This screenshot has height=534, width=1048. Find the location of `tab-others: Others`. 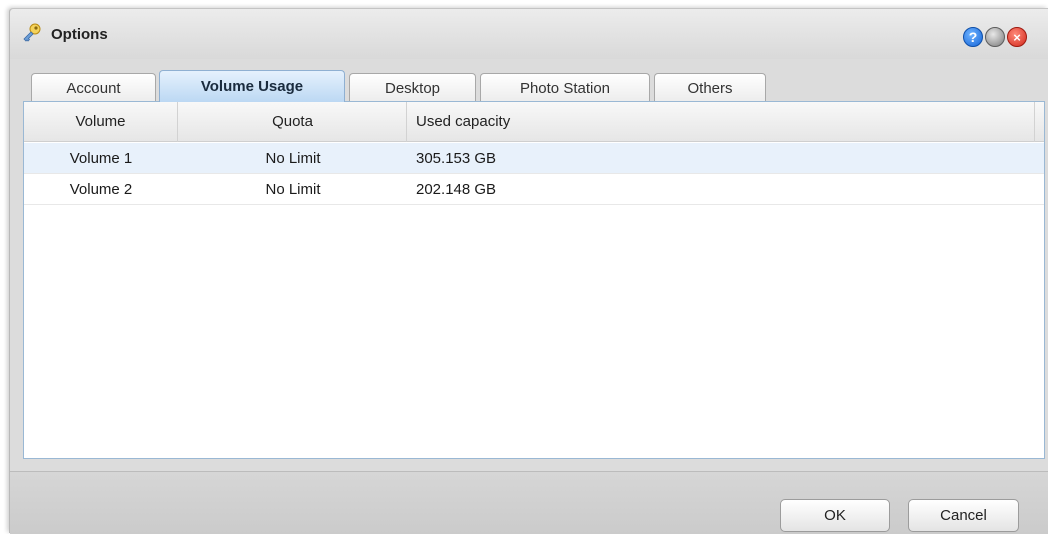

tab-others: Others is located at coordinates (710, 87).